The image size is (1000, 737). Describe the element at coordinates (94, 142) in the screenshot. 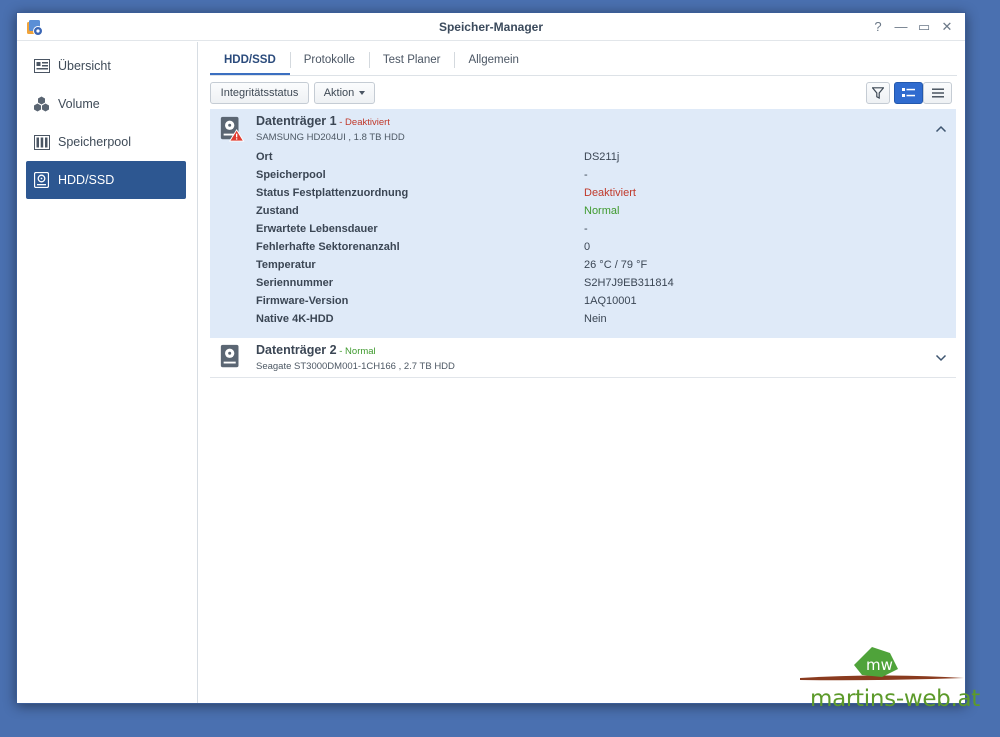

I see `sidebar-item-label: Speicherpool` at that location.